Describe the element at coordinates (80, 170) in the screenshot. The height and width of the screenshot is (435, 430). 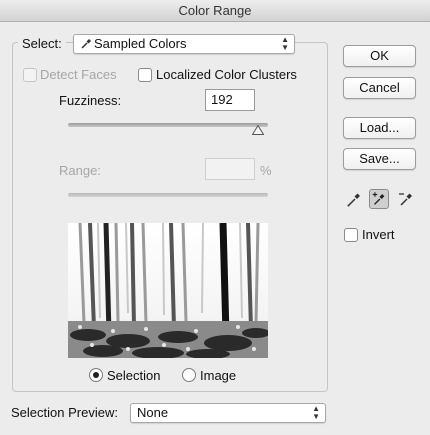
I see `range-label: Range:` at that location.